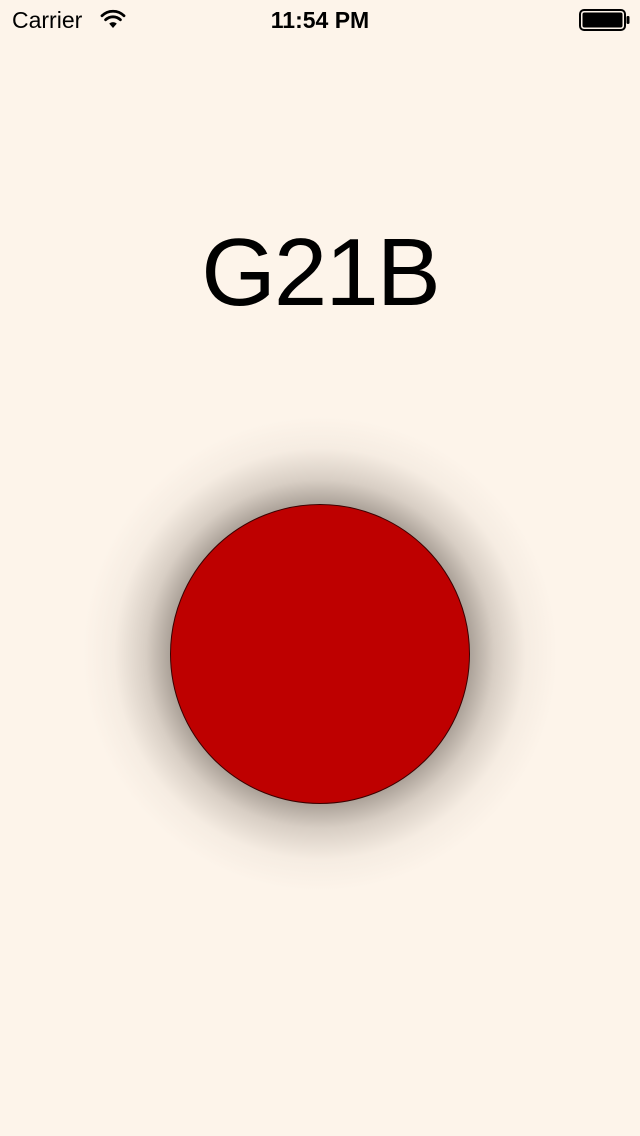  I want to click on circle-button, so click(320, 654).